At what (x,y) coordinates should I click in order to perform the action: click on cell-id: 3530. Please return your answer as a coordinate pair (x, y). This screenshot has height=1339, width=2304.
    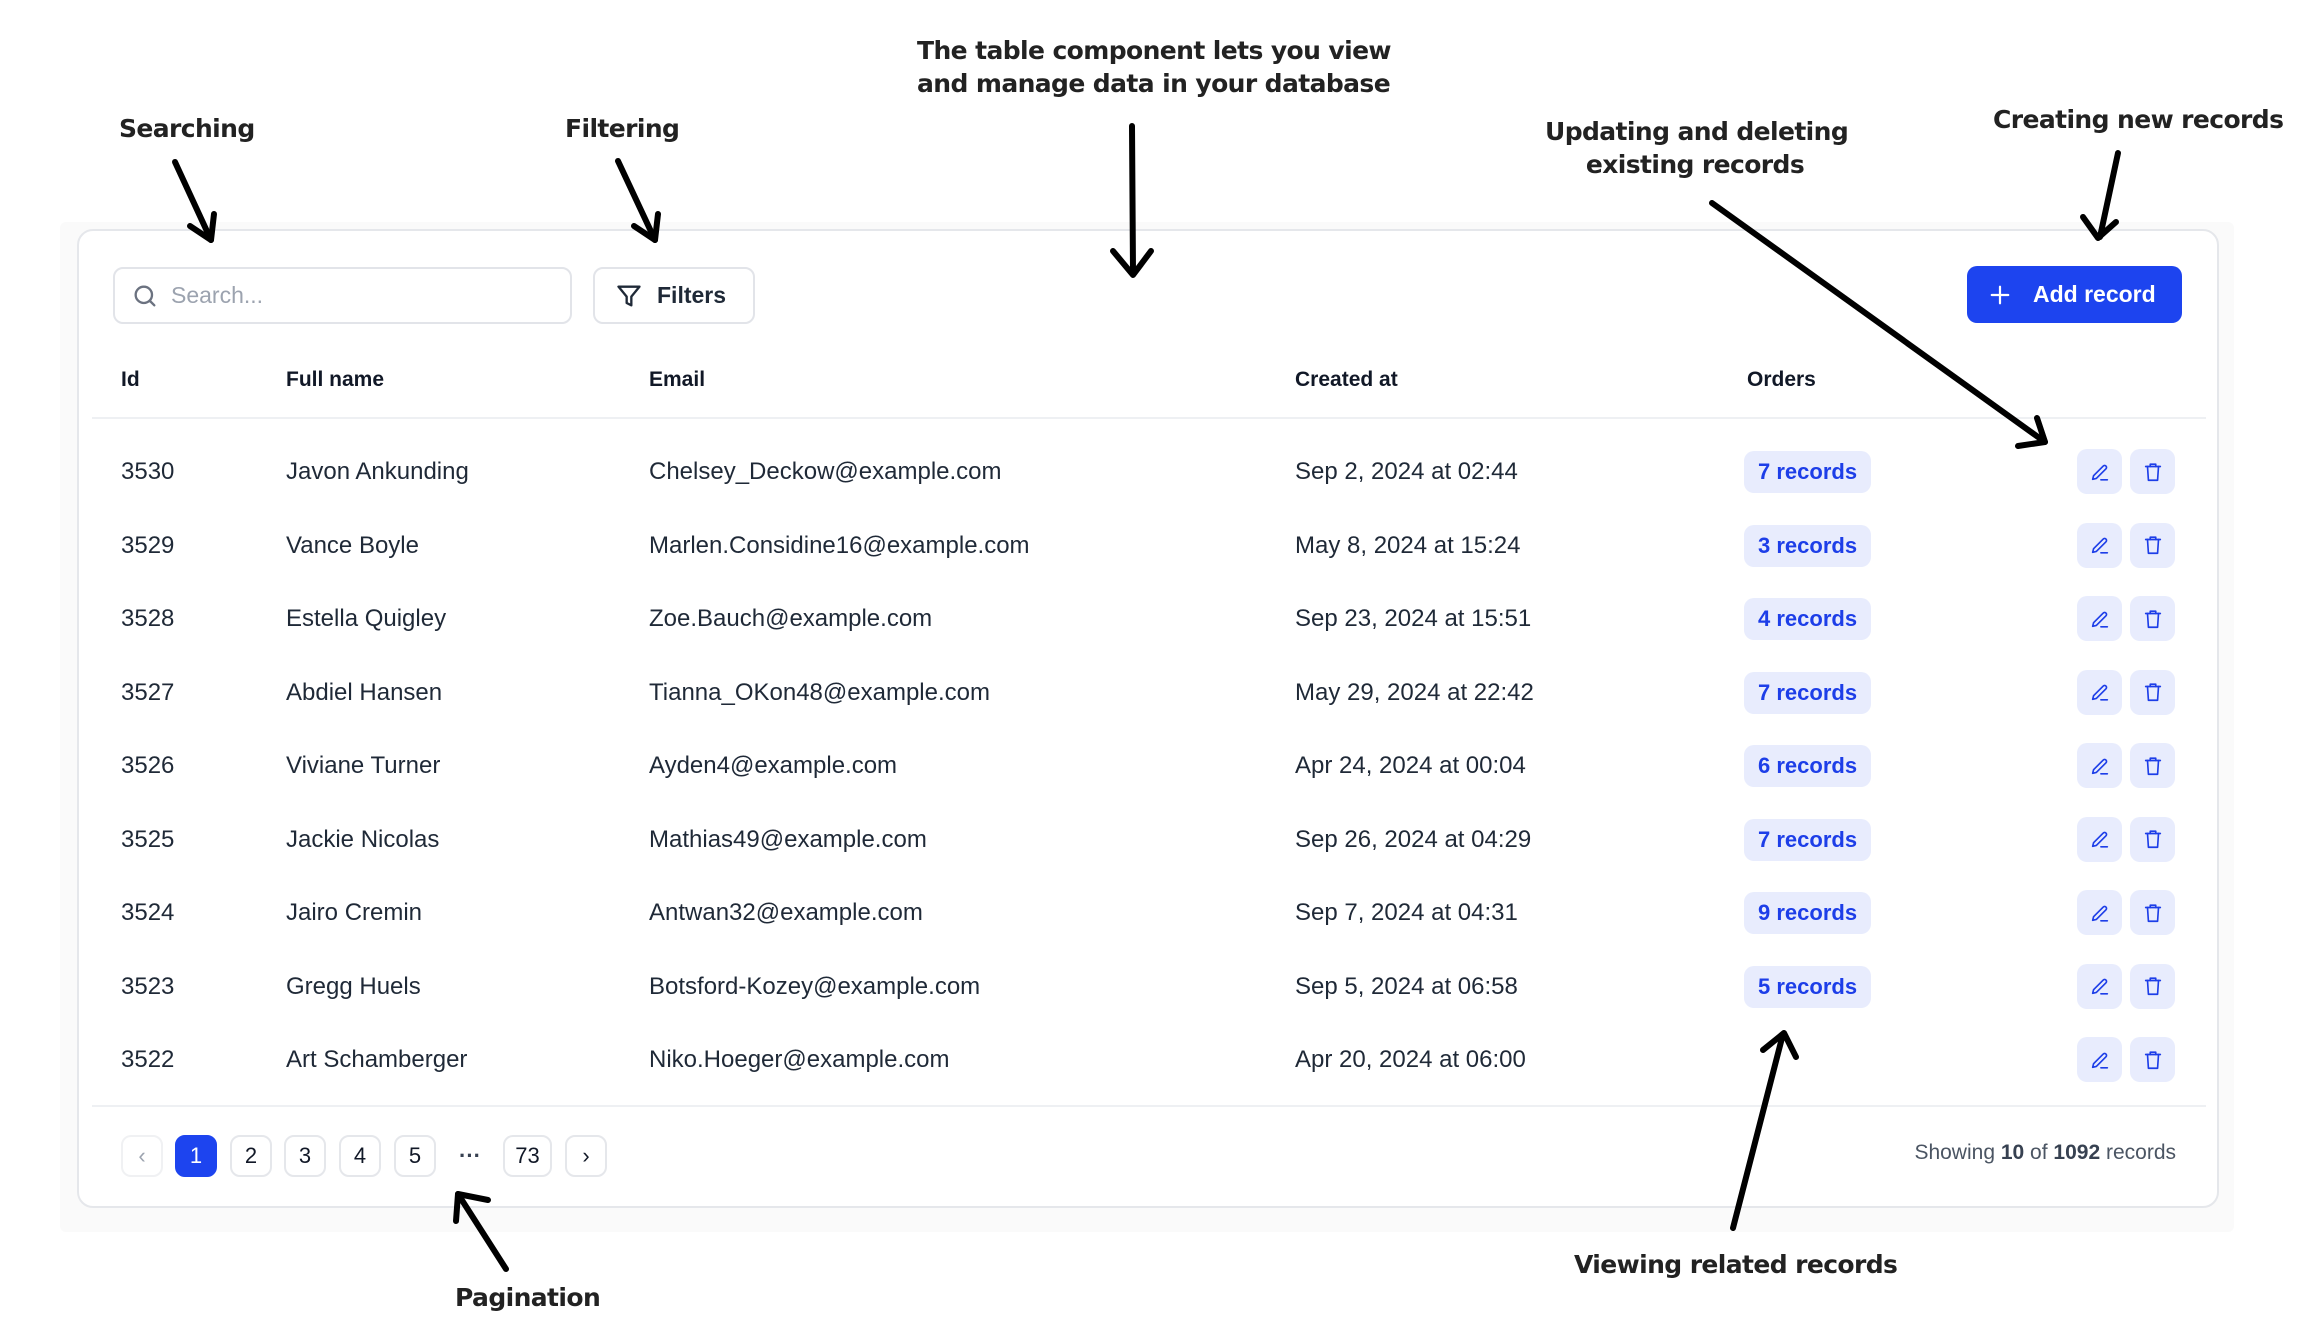
    Looking at the image, I should click on (148, 471).